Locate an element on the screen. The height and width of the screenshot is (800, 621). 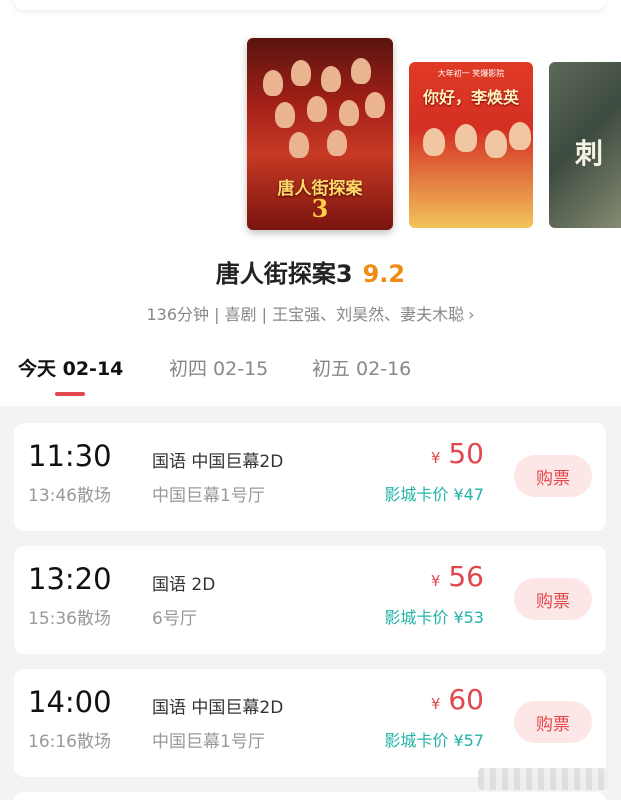
show-end-time: 13:46散场 is located at coordinates (69, 496).